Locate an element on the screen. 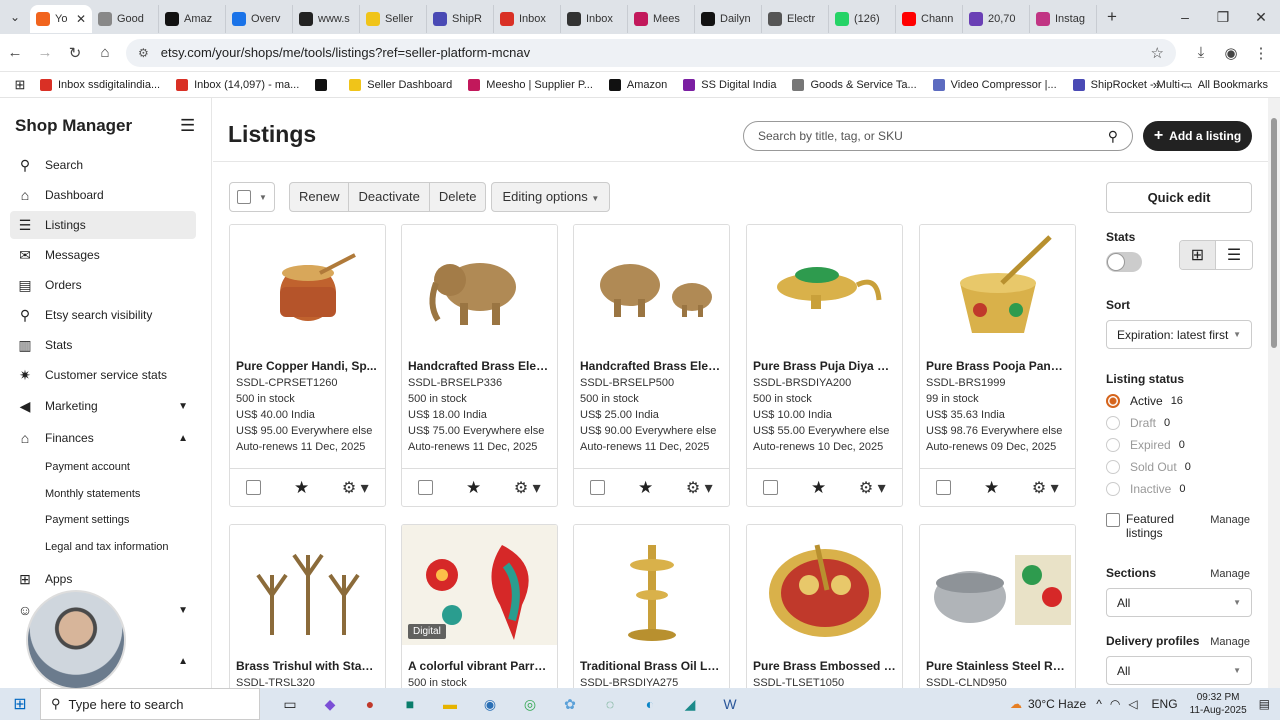 This screenshot has width=1280, height=720. sidebar-sub-payment-settings: Payment settings is located at coordinates (87, 520).